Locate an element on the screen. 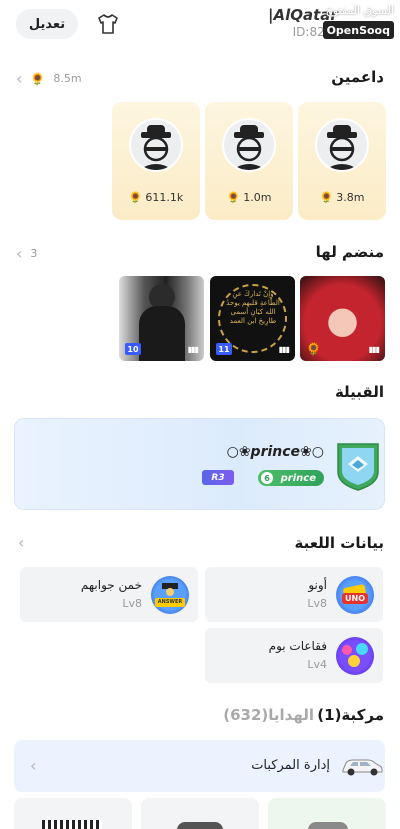 Image resolution: width=400 pixels, height=829 pixels. tribe-name: ○❀prince❀○ is located at coordinates (275, 452).